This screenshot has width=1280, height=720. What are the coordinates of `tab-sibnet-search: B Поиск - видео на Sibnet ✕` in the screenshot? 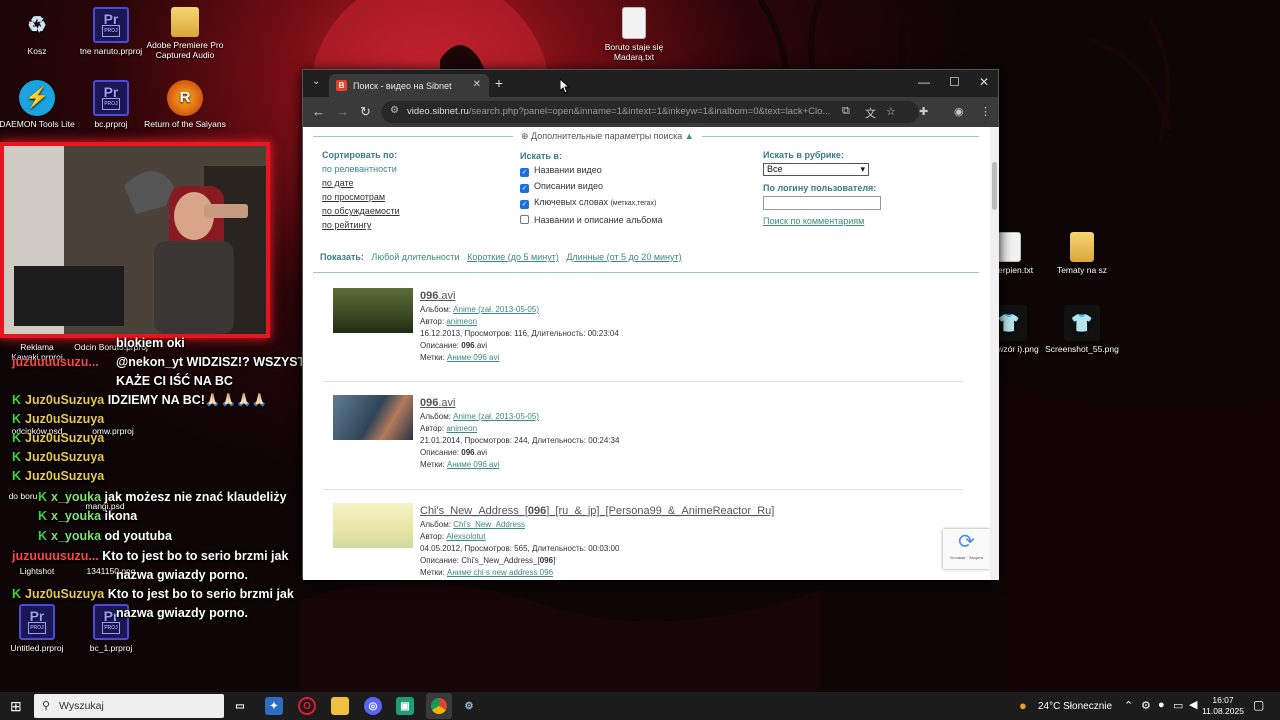 It's located at (409, 85).